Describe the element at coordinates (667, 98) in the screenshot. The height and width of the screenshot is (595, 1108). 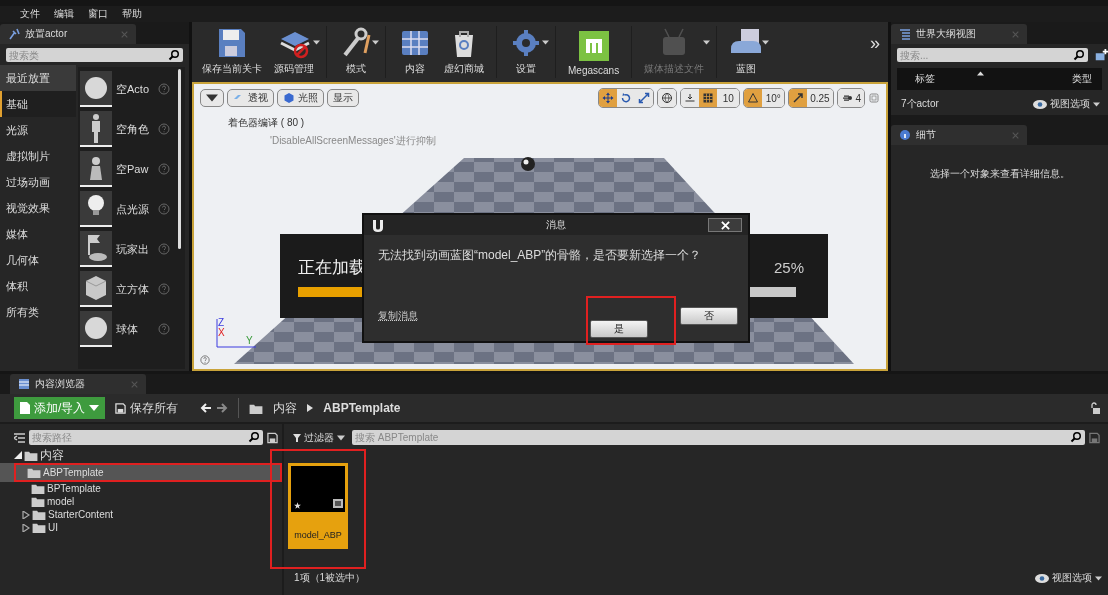
I see `world-button` at that location.